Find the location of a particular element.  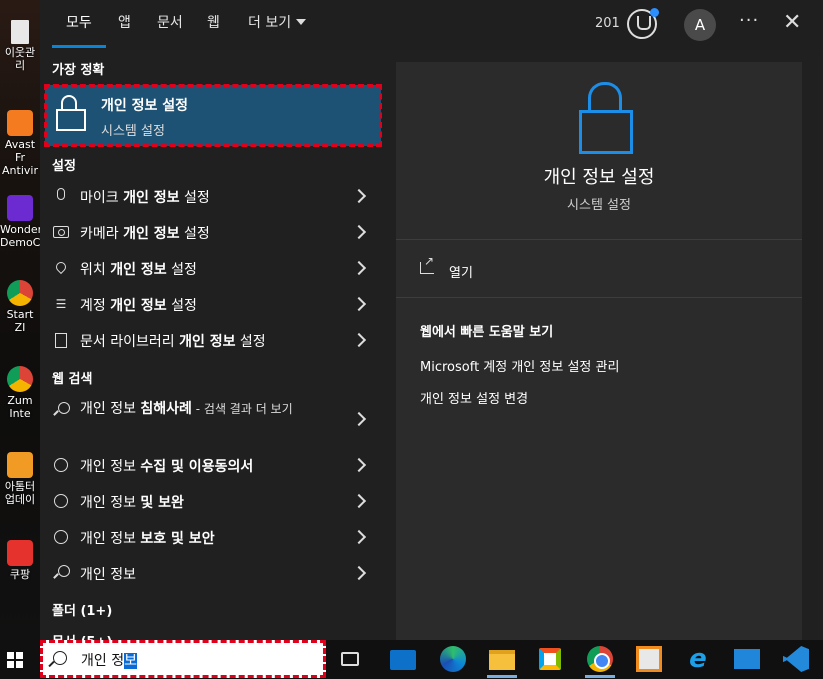

desktop-icon: 이웃관리 is located at coordinates (20, 46).